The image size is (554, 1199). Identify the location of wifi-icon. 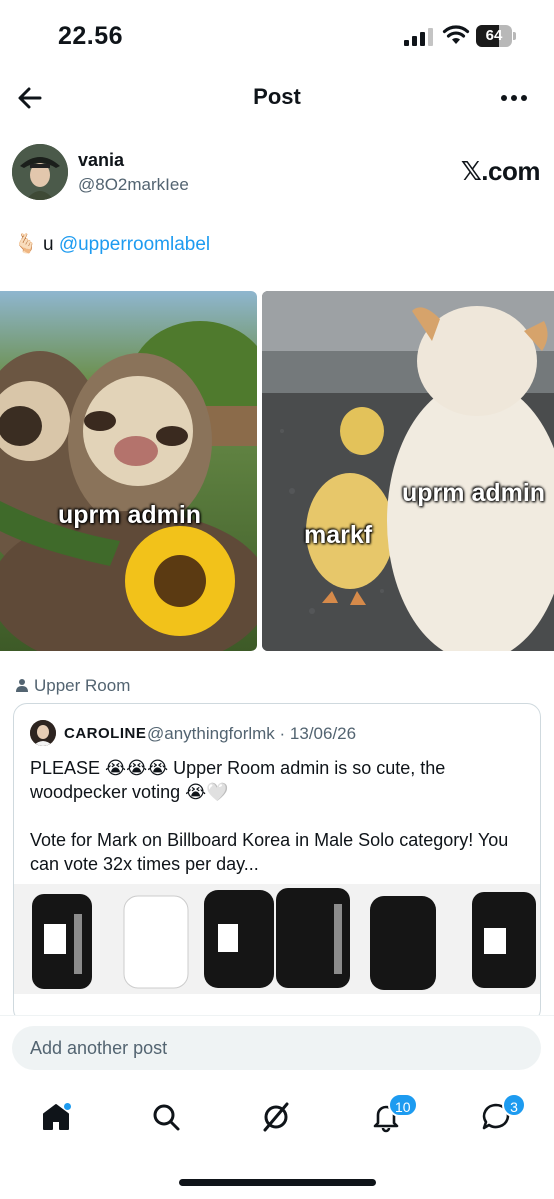
(456, 34).